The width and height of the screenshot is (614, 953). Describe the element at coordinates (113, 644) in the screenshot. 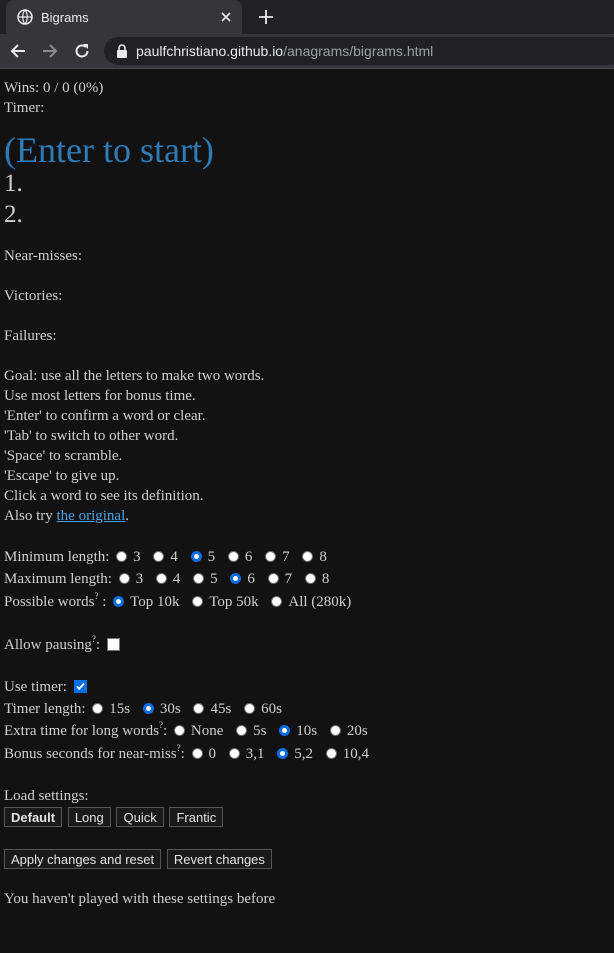

I see `allow-pausing-checkbox` at that location.